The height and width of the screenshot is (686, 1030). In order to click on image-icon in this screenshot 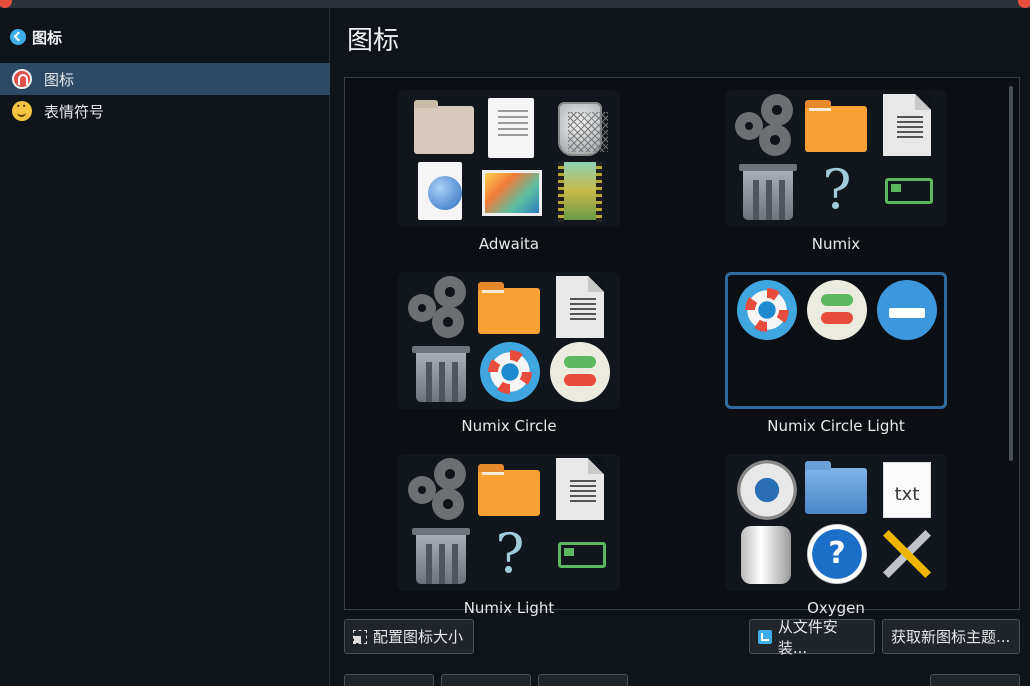, I will do `click(512, 193)`.